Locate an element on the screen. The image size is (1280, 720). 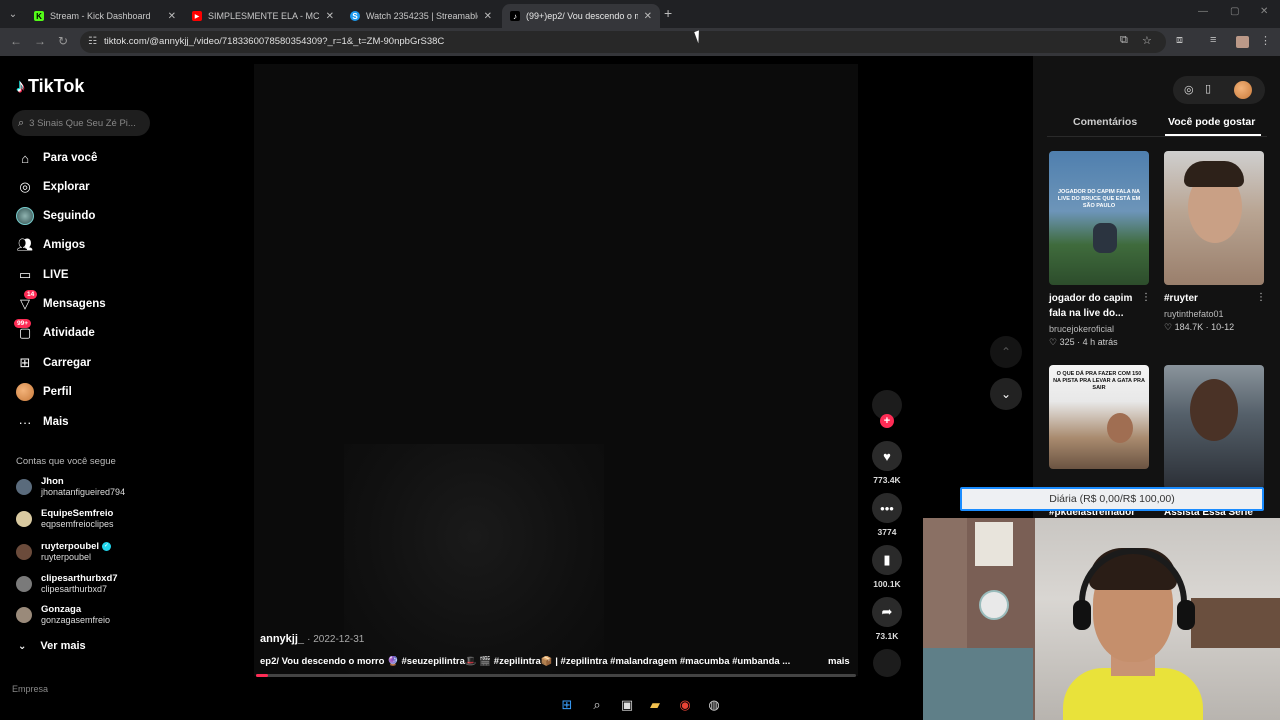
followed-account: EquipeSemfreio eqpsemfreioclipes is located at coordinates (83, 519).